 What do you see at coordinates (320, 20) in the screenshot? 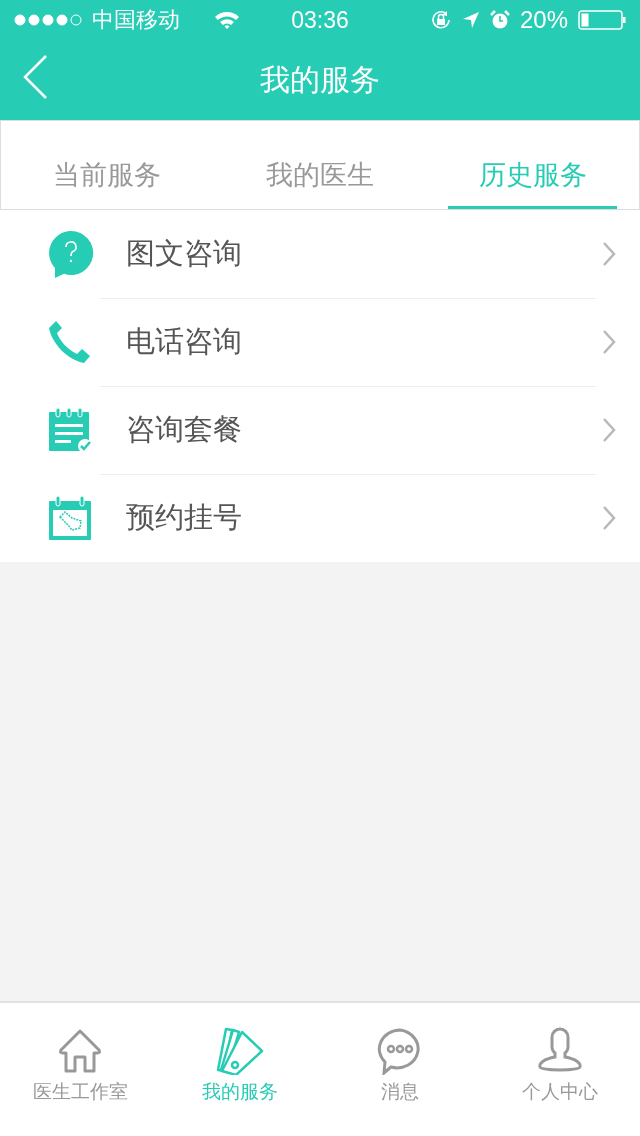
I see `clock-time: 03:36` at bounding box center [320, 20].